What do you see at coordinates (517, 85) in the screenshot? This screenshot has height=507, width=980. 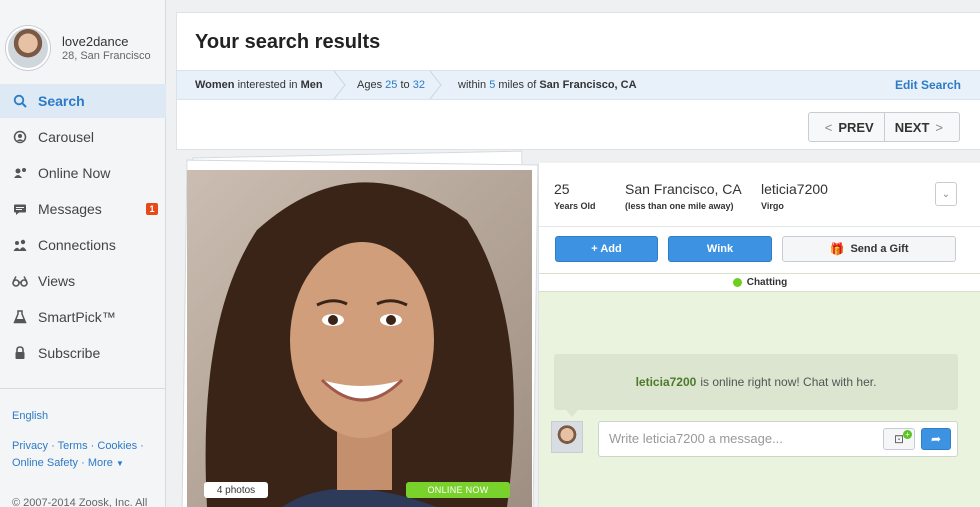 I see `criteria-miles-of: miles of` at bounding box center [517, 85].